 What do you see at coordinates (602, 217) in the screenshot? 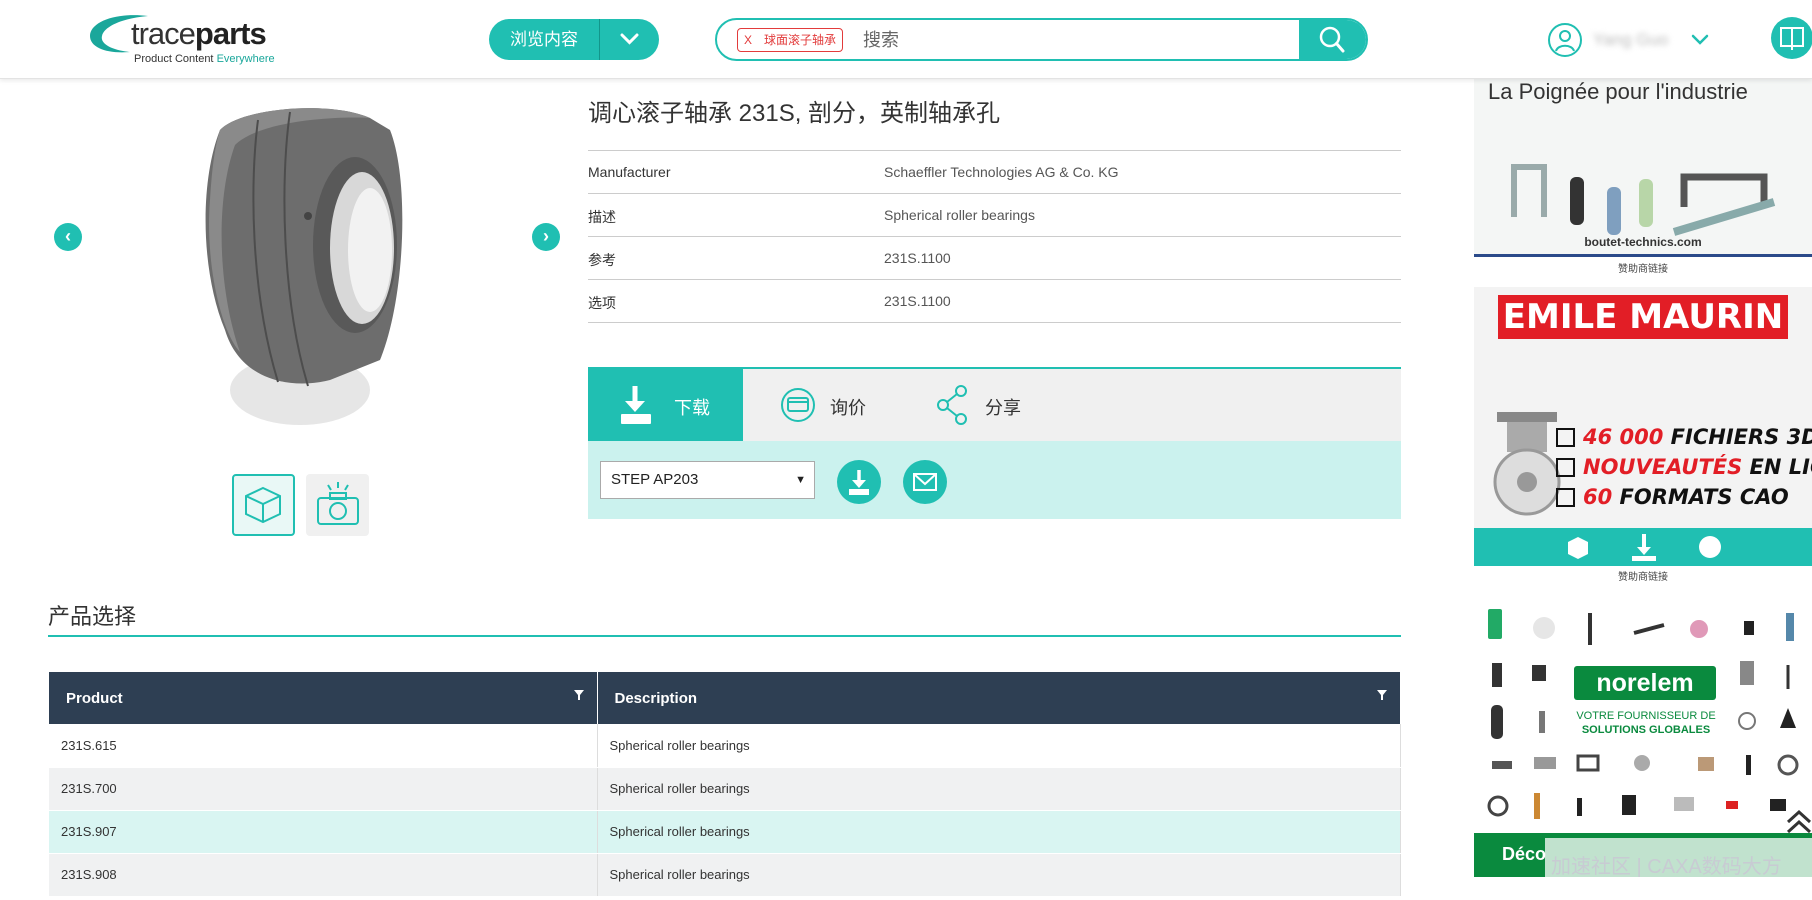
I see `detail-key: 描述` at bounding box center [602, 217].